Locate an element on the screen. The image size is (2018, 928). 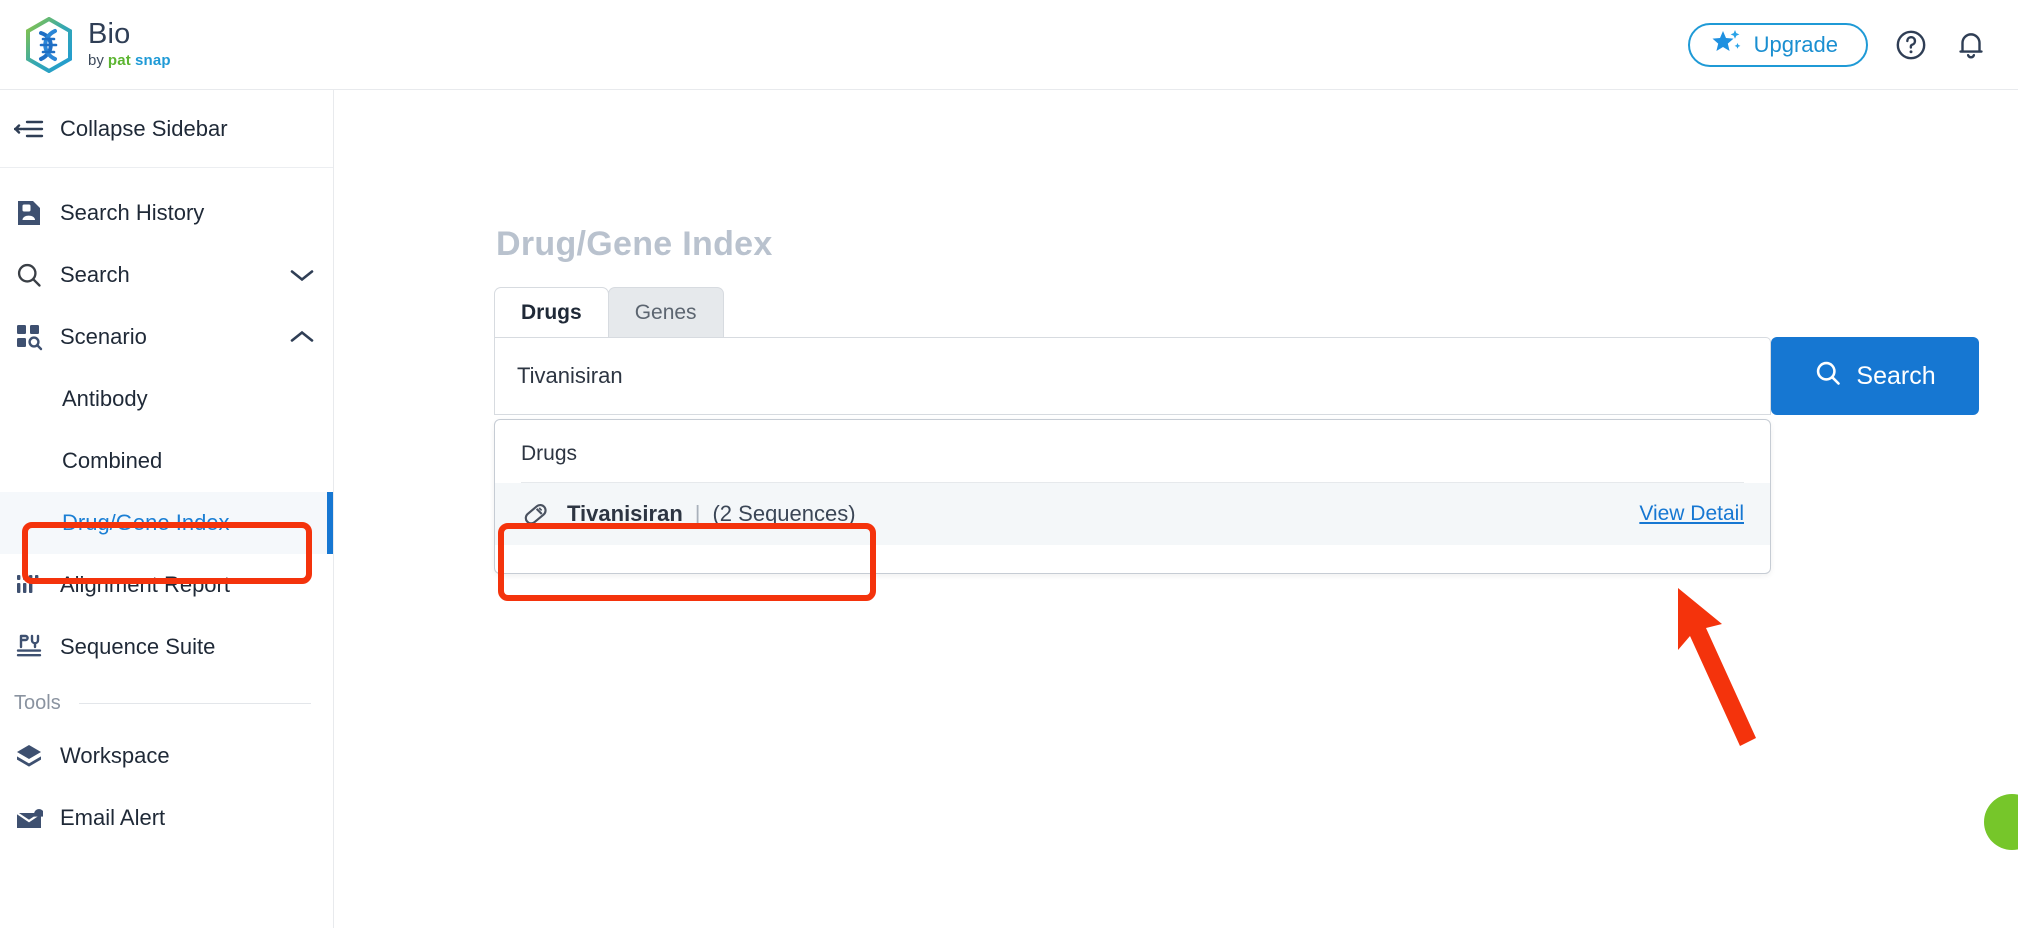
magnifier-icon is located at coordinates (29, 275).